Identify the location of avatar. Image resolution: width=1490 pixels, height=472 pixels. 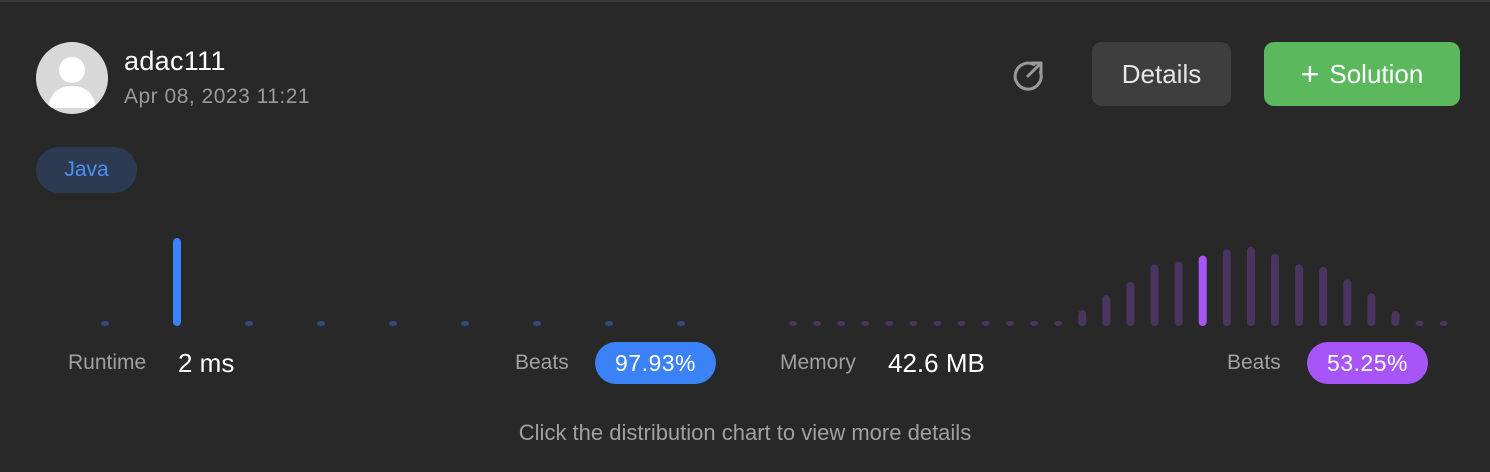
(72, 78).